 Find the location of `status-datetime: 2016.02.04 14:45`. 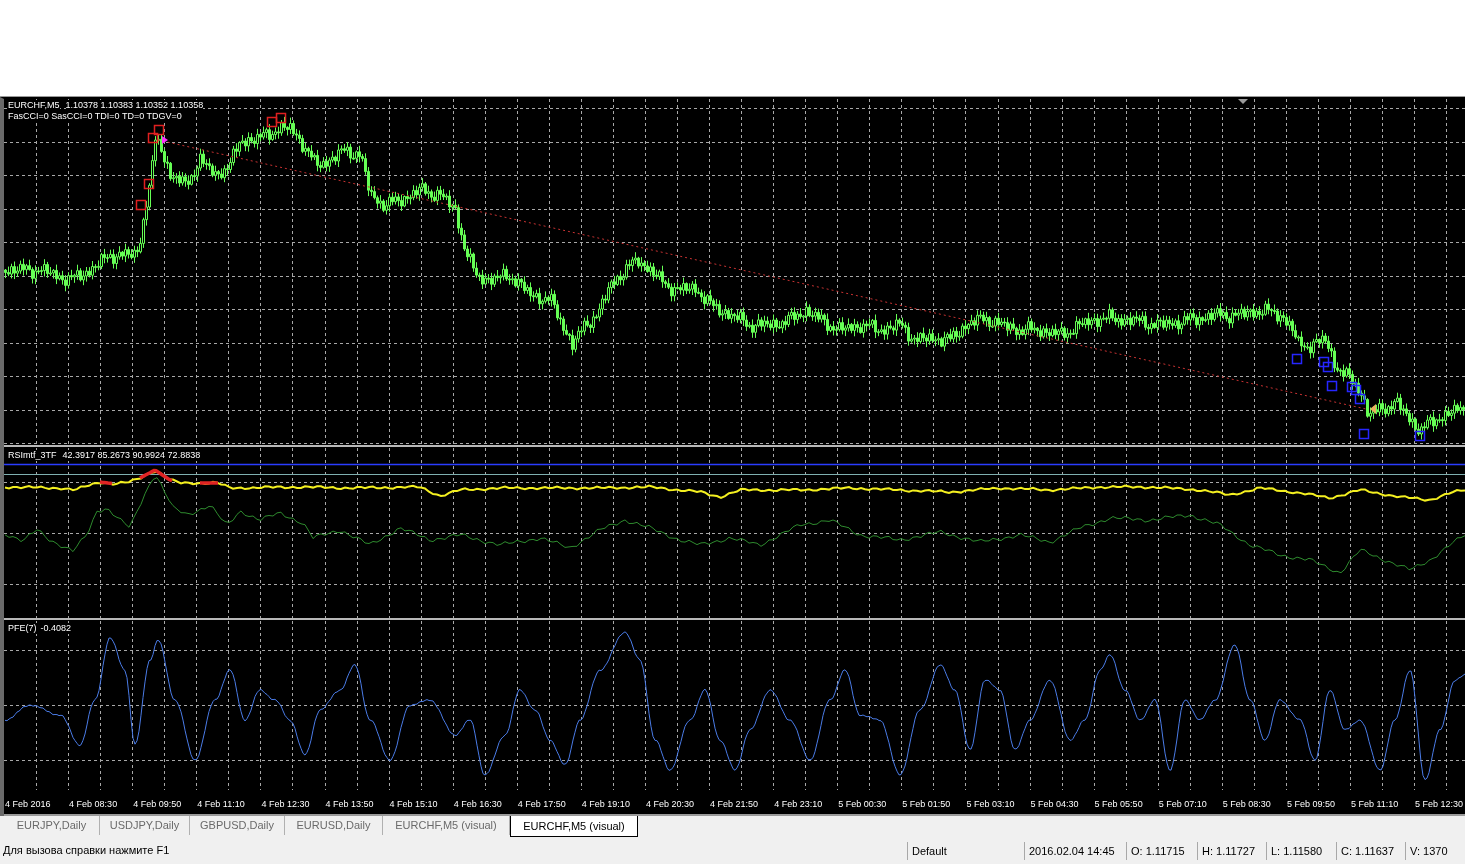

status-datetime: 2016.02.04 14:45 is located at coordinates (1075, 850).